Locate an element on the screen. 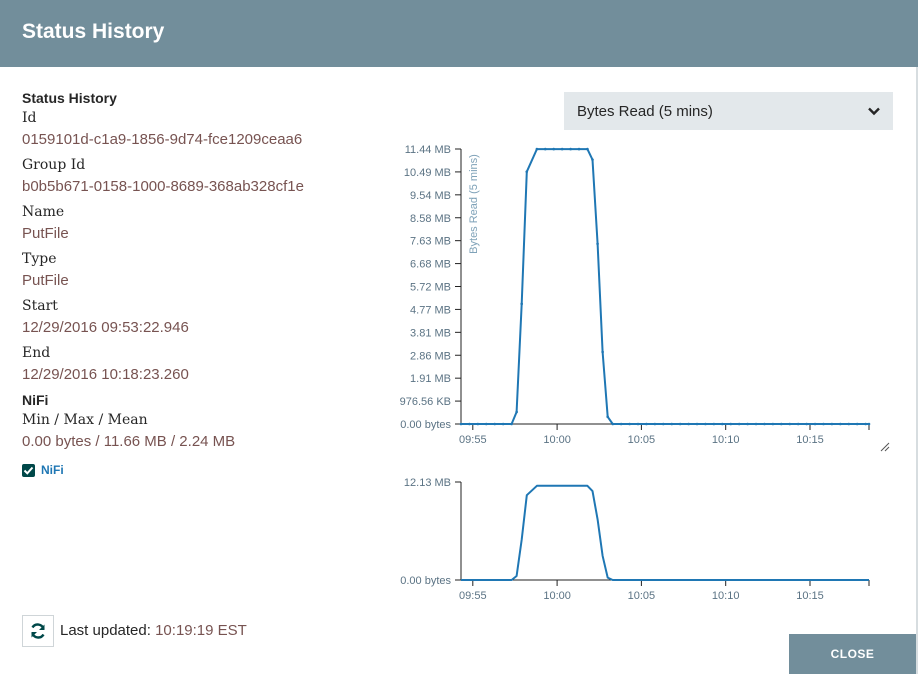 The height and width of the screenshot is (674, 918). name-value: PutFile is located at coordinates (45, 233).